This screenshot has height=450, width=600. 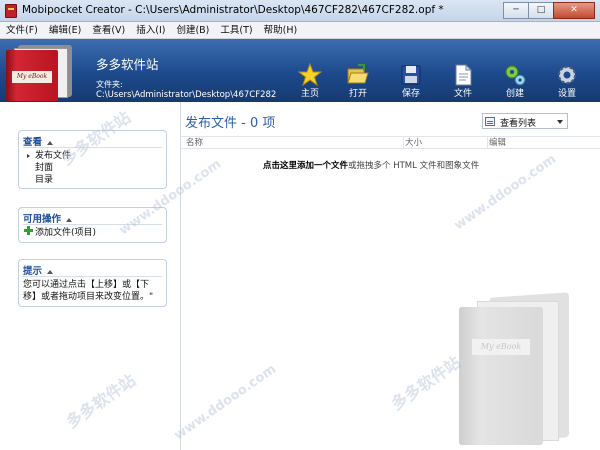 I want to click on home-label: 主页, so click(x=309, y=94).